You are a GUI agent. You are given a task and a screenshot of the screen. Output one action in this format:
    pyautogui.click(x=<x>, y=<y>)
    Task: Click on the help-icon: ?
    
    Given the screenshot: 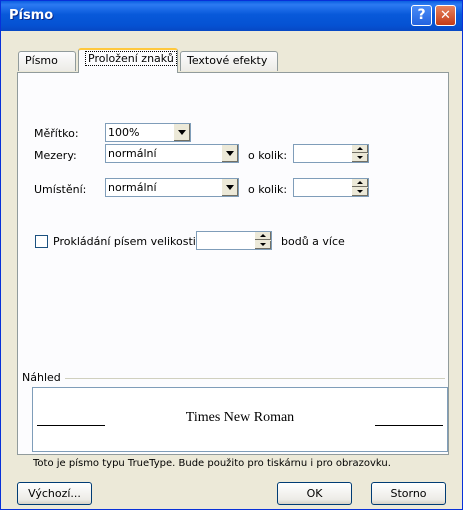 What is the action you would take?
    pyautogui.click(x=421, y=15)
    